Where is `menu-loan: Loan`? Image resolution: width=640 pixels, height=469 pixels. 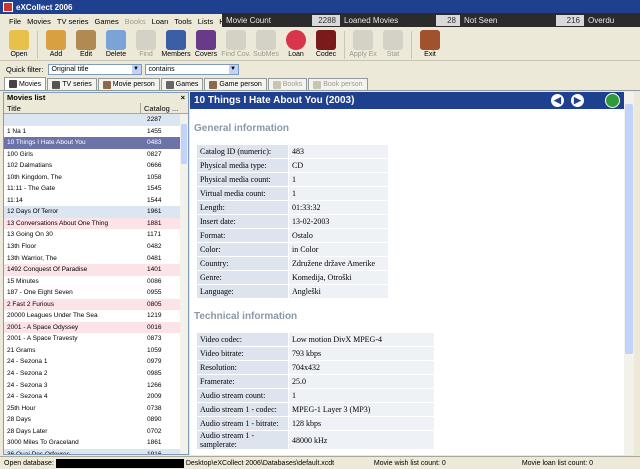 menu-loan: Loan is located at coordinates (160, 21).